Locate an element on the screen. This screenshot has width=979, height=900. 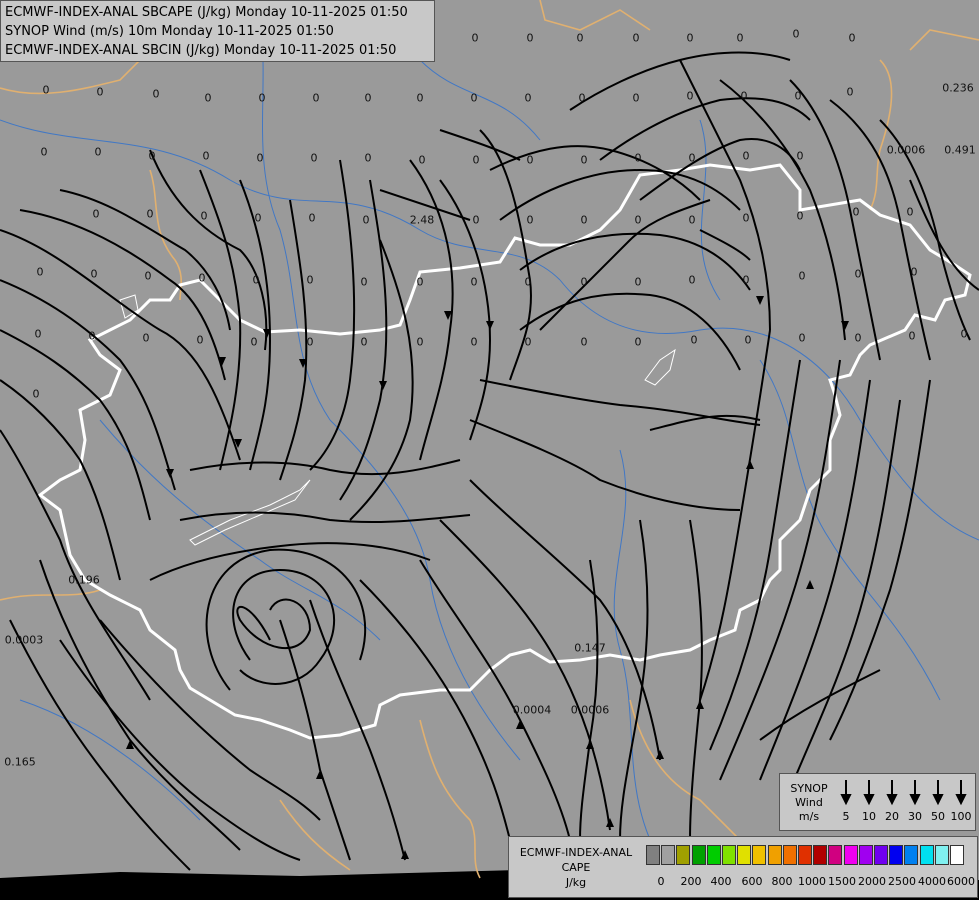
wind-speed-label: 100 is located at coordinates (961, 816).